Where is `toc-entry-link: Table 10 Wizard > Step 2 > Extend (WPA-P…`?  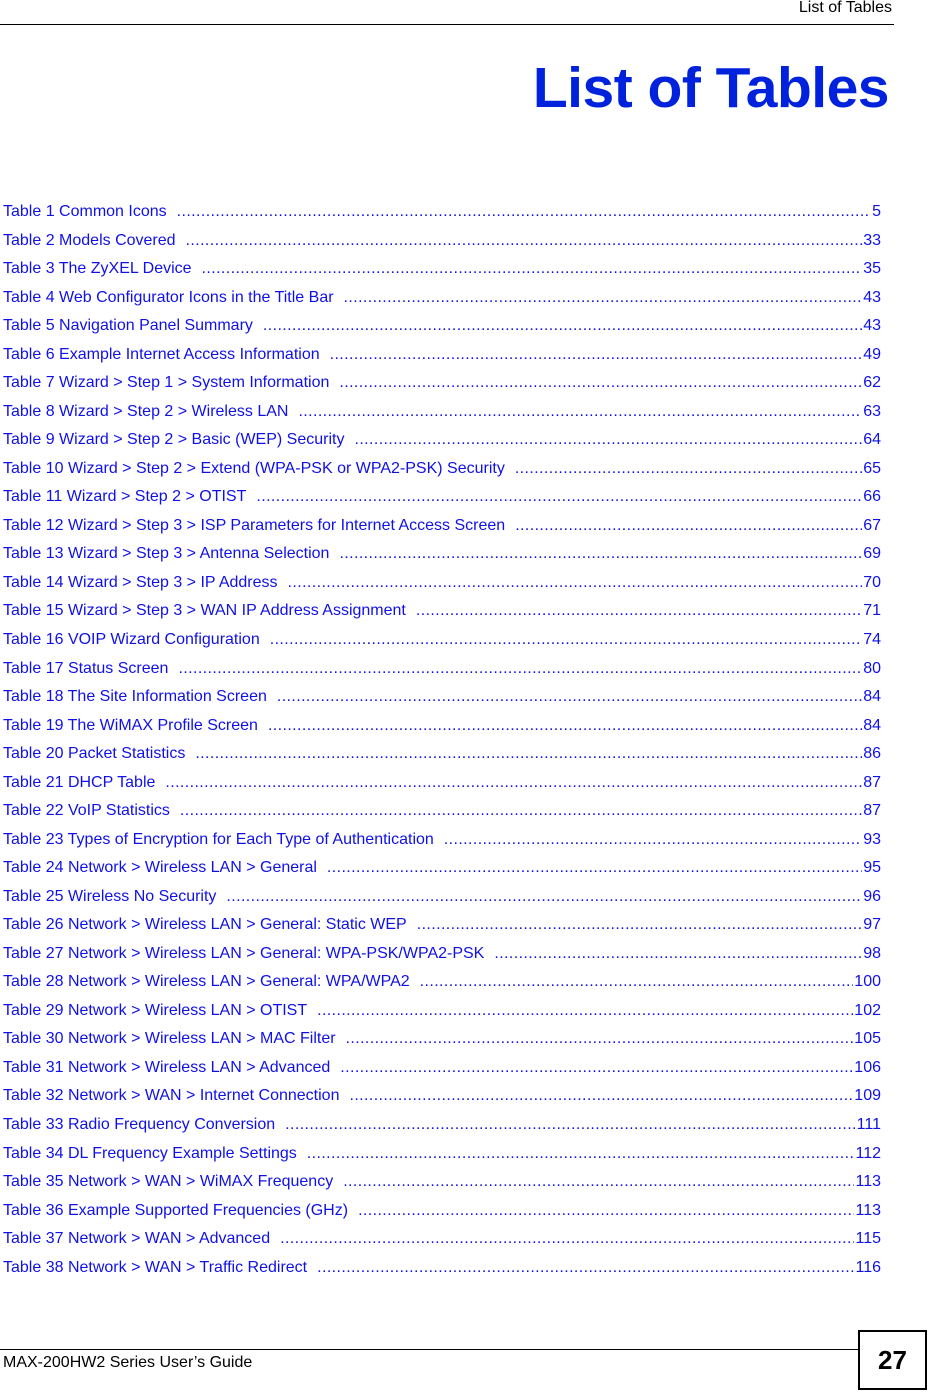
toc-entry-link: Table 10 Wizard > Step 2 > Extend (WPA-P… is located at coordinates (442, 472).